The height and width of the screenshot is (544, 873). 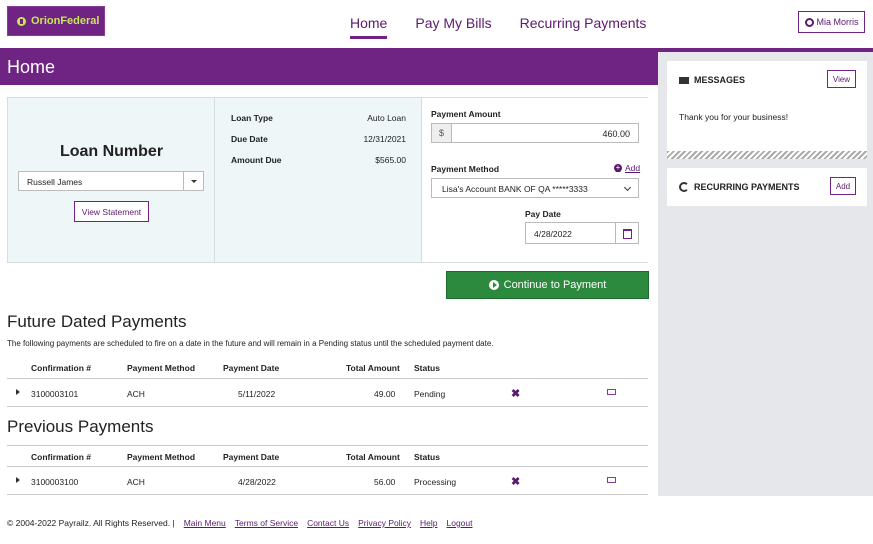 I want to click on total-amount: 49.00, so click(x=385, y=394).